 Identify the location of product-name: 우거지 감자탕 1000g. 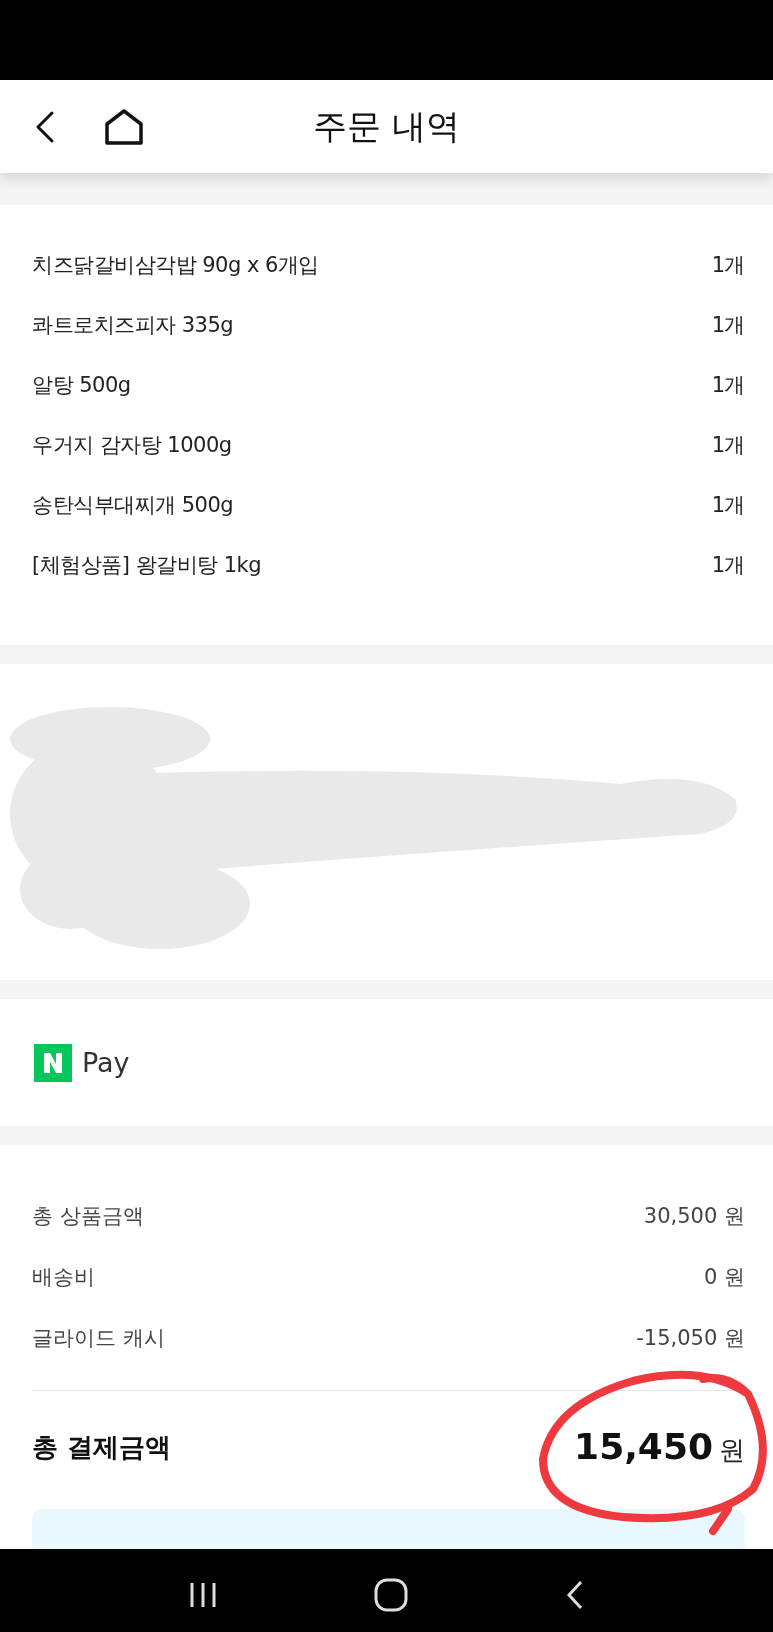
(132, 445).